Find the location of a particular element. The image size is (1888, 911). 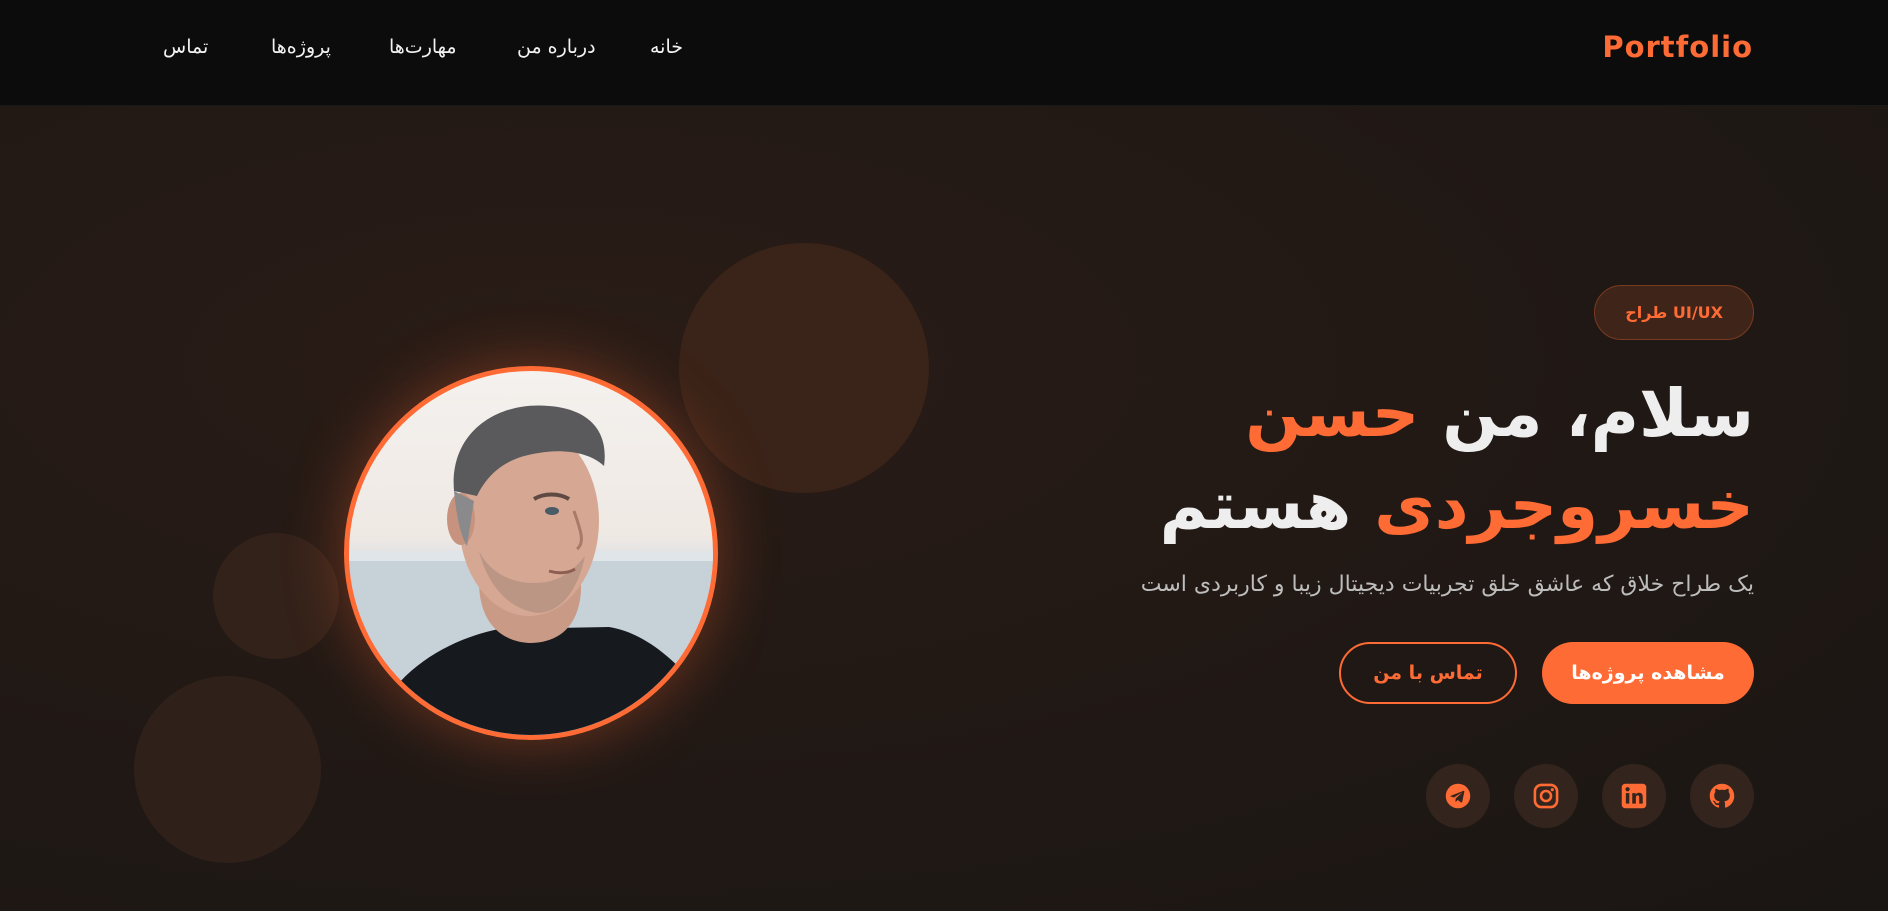

linkedin-link is located at coordinates (1634, 796).